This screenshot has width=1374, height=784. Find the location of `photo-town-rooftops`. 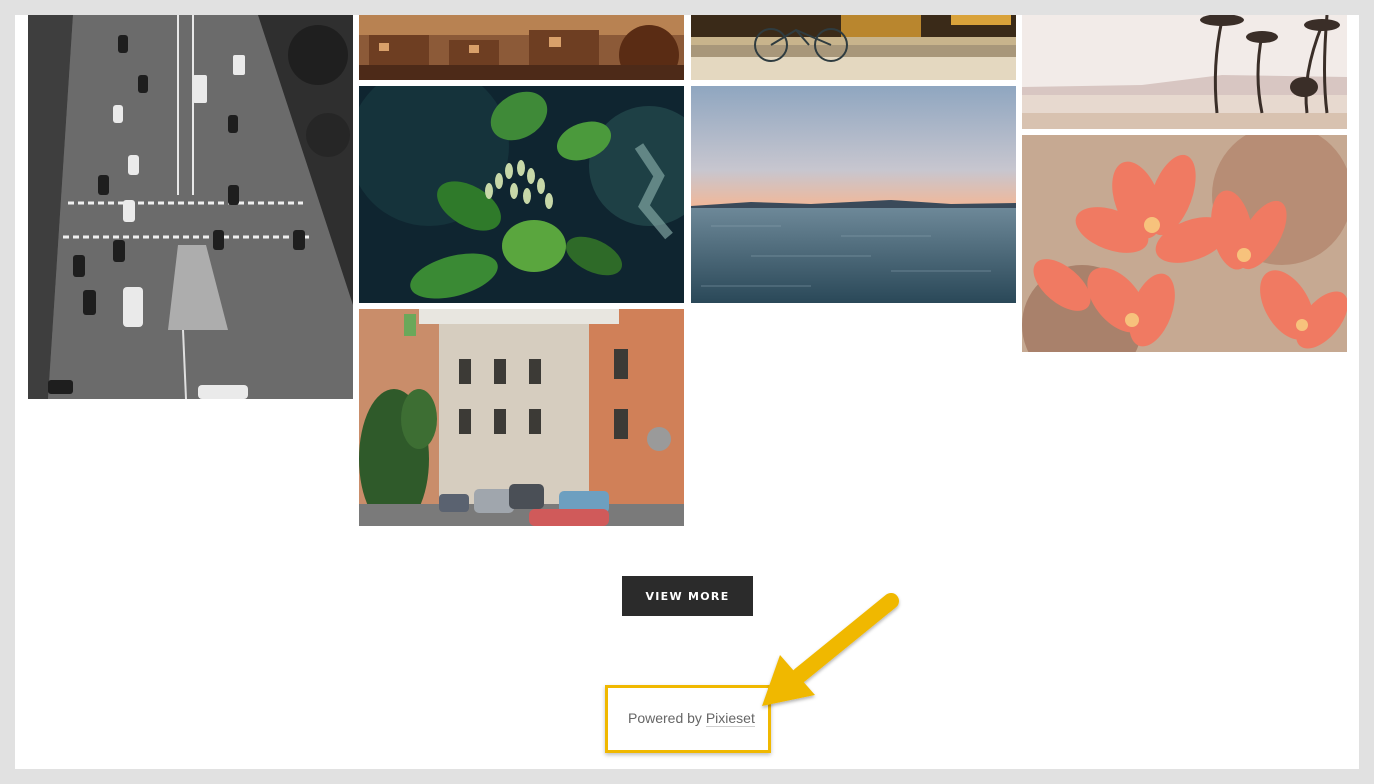

photo-town-rooftops is located at coordinates (521, 47).